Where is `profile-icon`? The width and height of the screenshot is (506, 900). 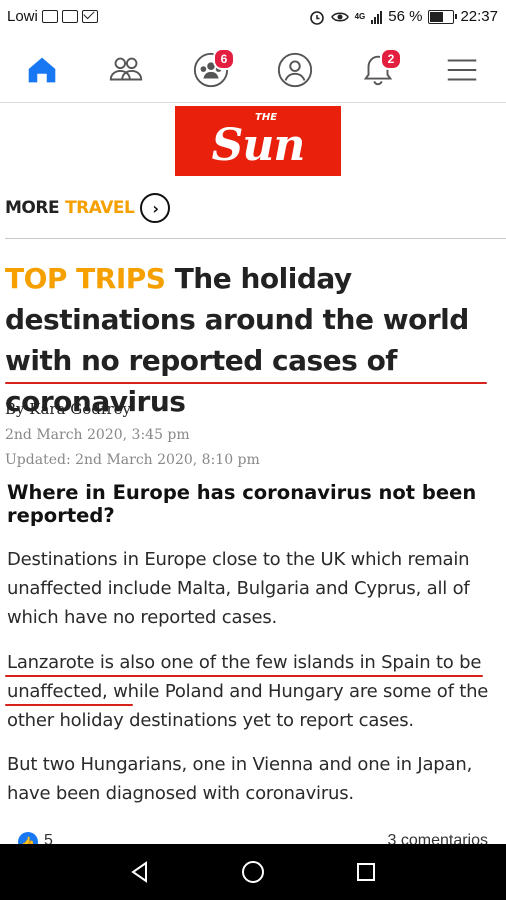
profile-icon is located at coordinates (295, 70).